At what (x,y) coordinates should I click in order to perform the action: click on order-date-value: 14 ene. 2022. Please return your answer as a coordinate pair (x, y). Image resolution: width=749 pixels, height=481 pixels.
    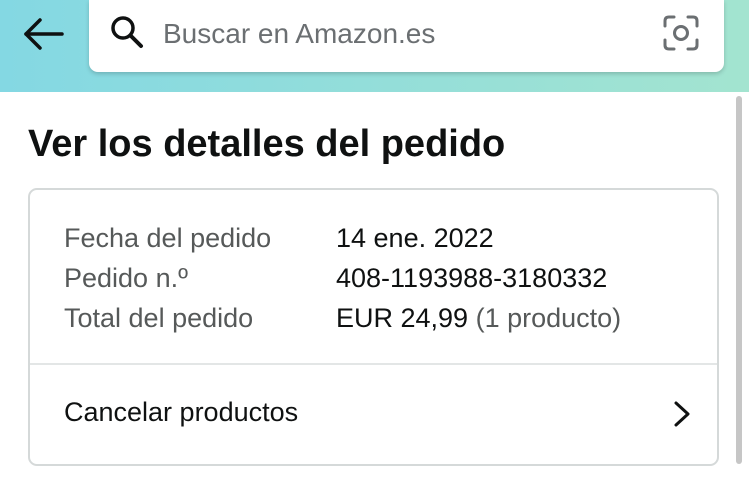
    Looking at the image, I should click on (415, 238).